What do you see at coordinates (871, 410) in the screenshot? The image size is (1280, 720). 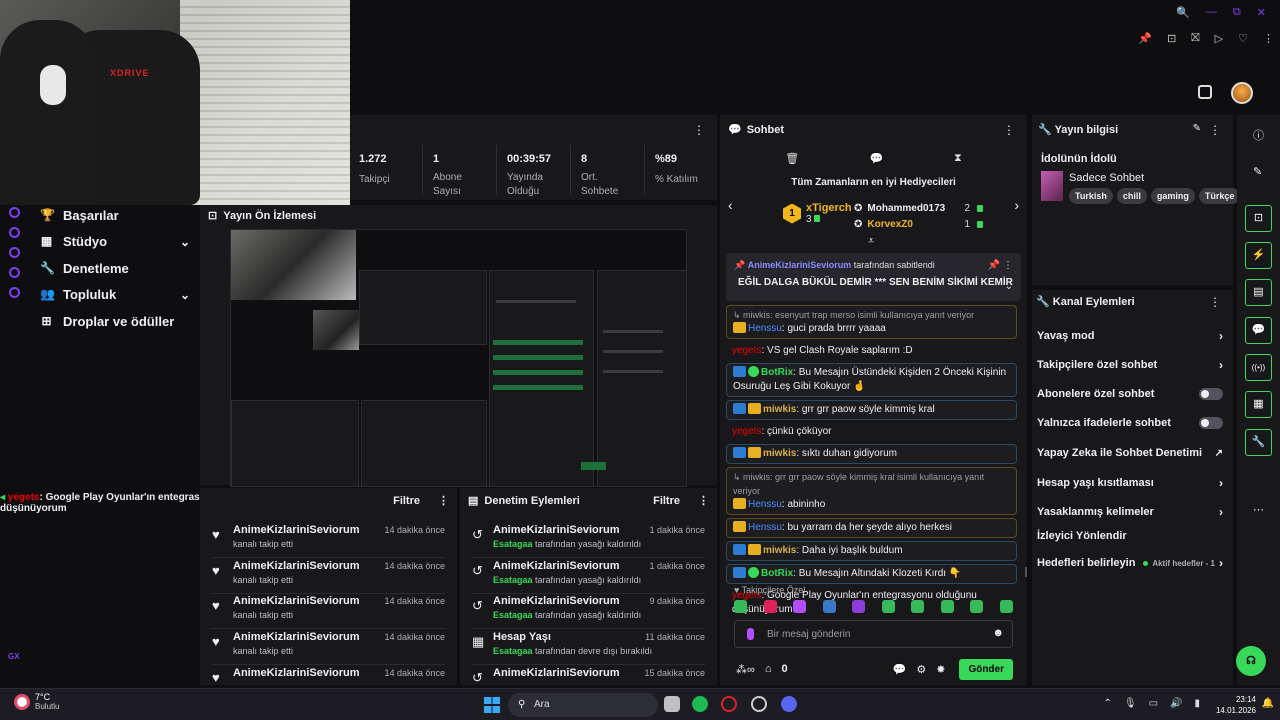 I see `chat-message: miwkis: grr grr paow söyle kimmiş kral` at bounding box center [871, 410].